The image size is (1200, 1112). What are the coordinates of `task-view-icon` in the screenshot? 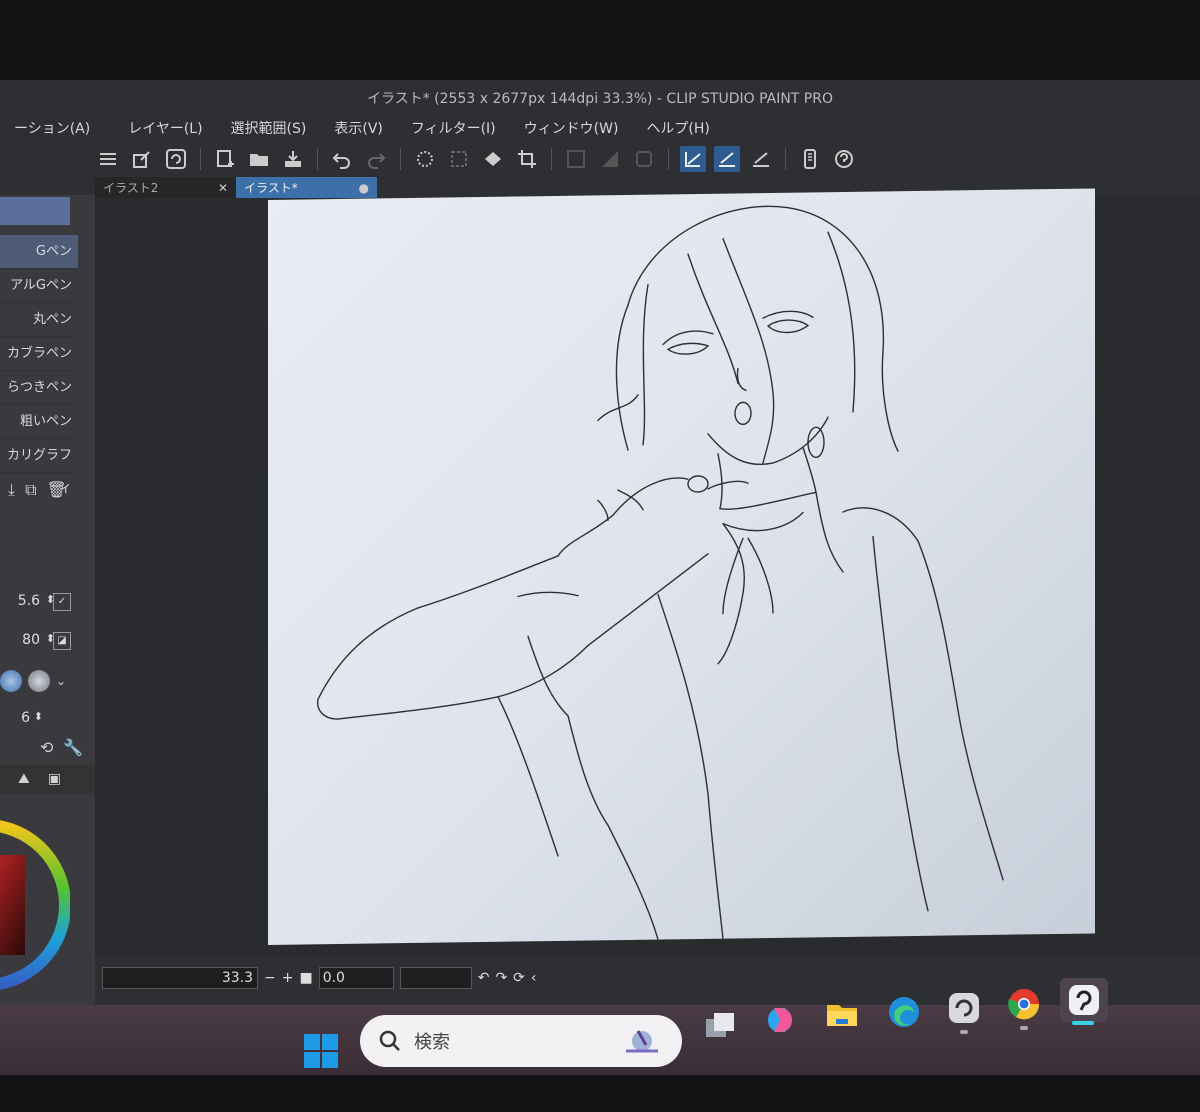 It's located at (720, 1025).